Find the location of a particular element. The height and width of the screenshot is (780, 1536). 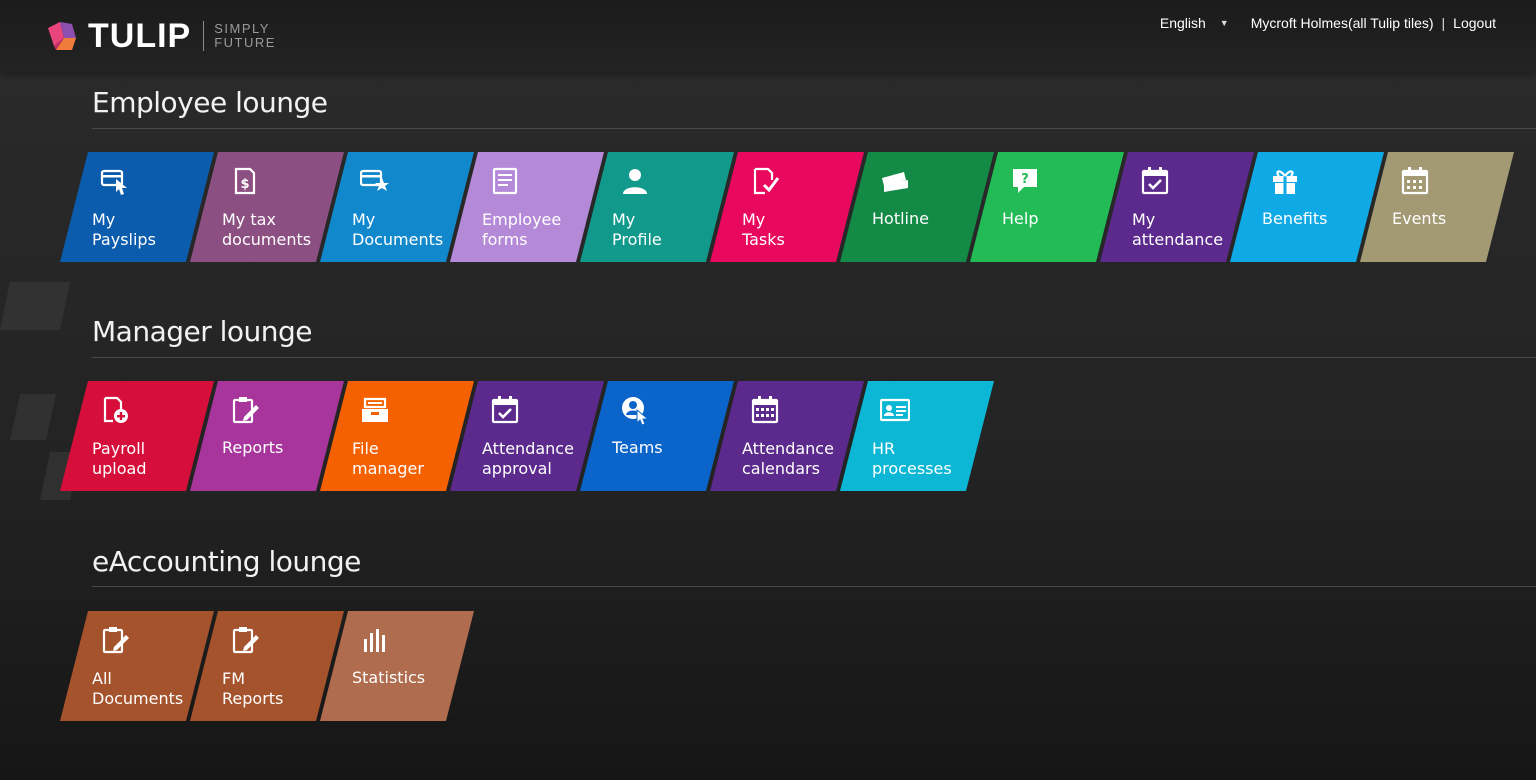

tile-events: Events is located at coordinates (1437, 207).